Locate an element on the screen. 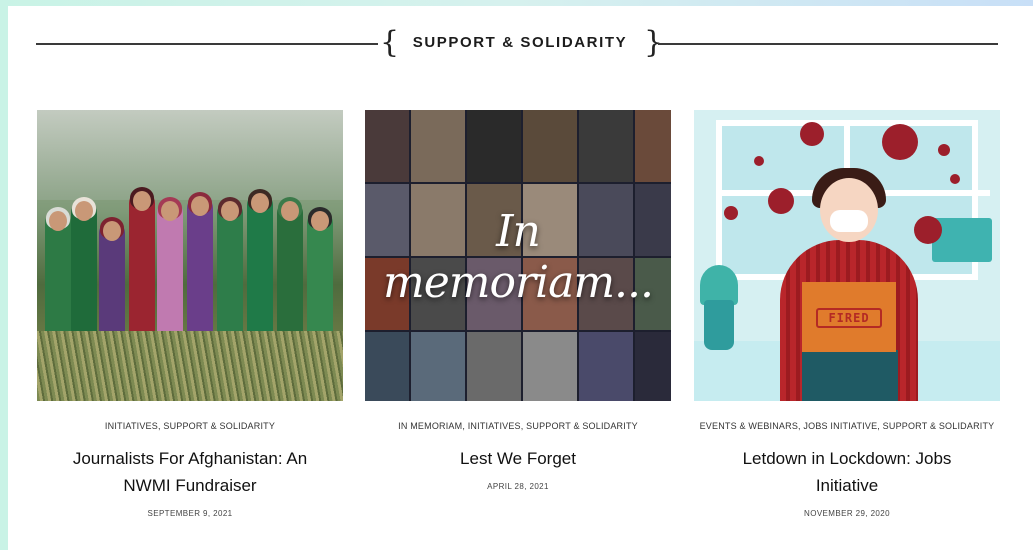 Image resolution: width=1033 pixels, height=550 pixels. grass is located at coordinates (190, 366).